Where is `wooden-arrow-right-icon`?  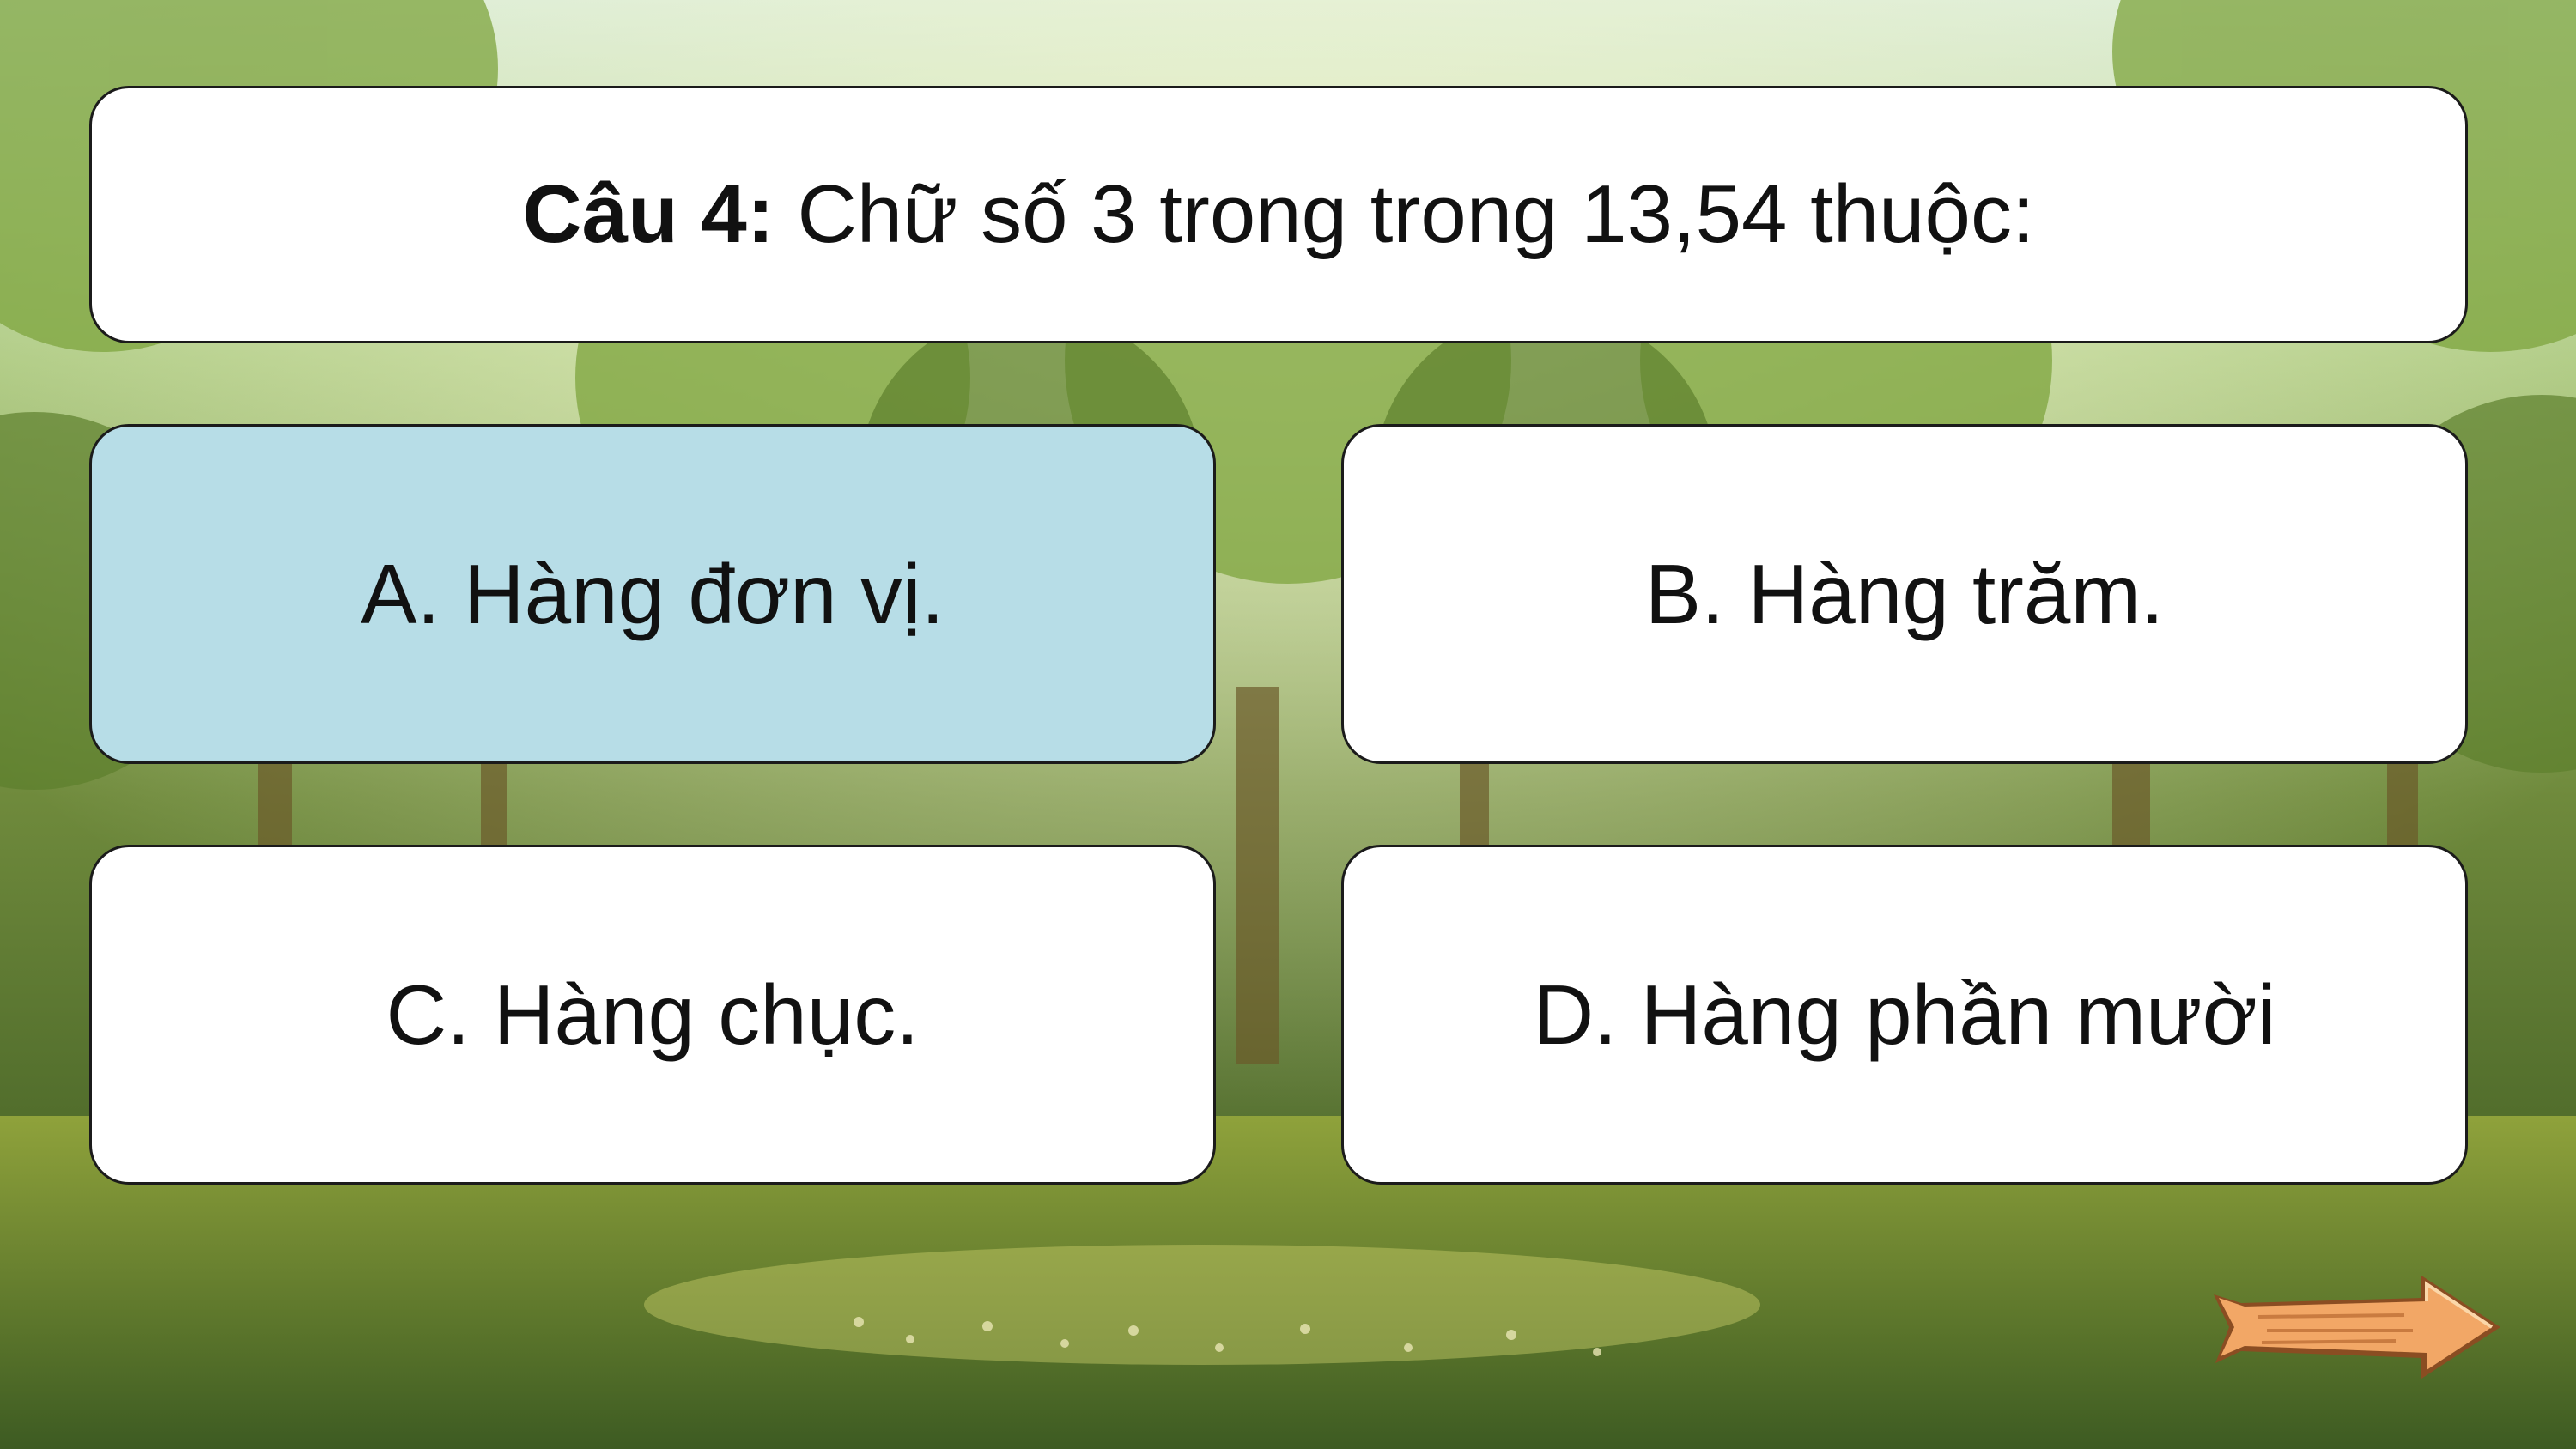 wooden-arrow-right-icon is located at coordinates (2357, 1327).